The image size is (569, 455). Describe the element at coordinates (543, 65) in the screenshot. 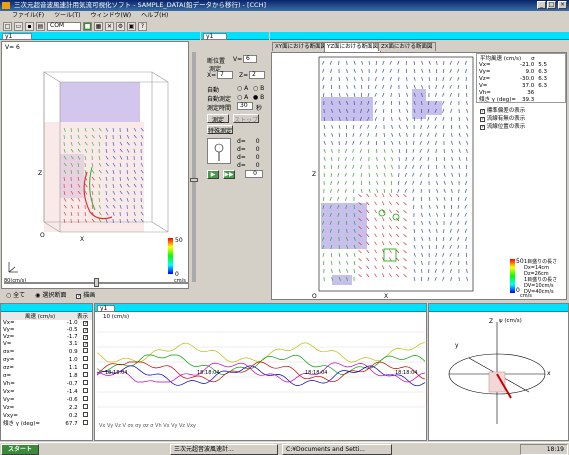

I see `stats-cell: 5.5` at that location.